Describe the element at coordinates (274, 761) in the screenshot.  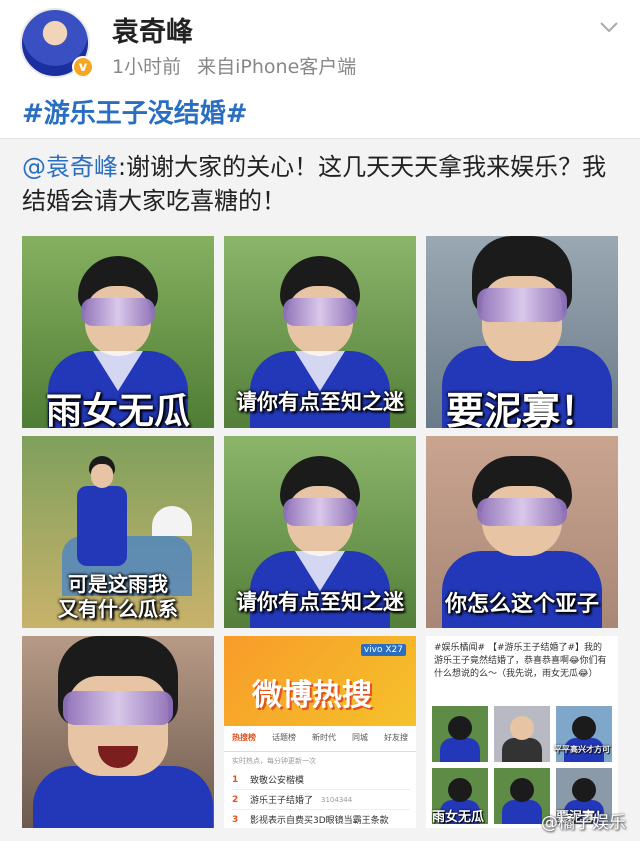
I see `hot-search-note: 实时热点，每分钟更新一次` at that location.